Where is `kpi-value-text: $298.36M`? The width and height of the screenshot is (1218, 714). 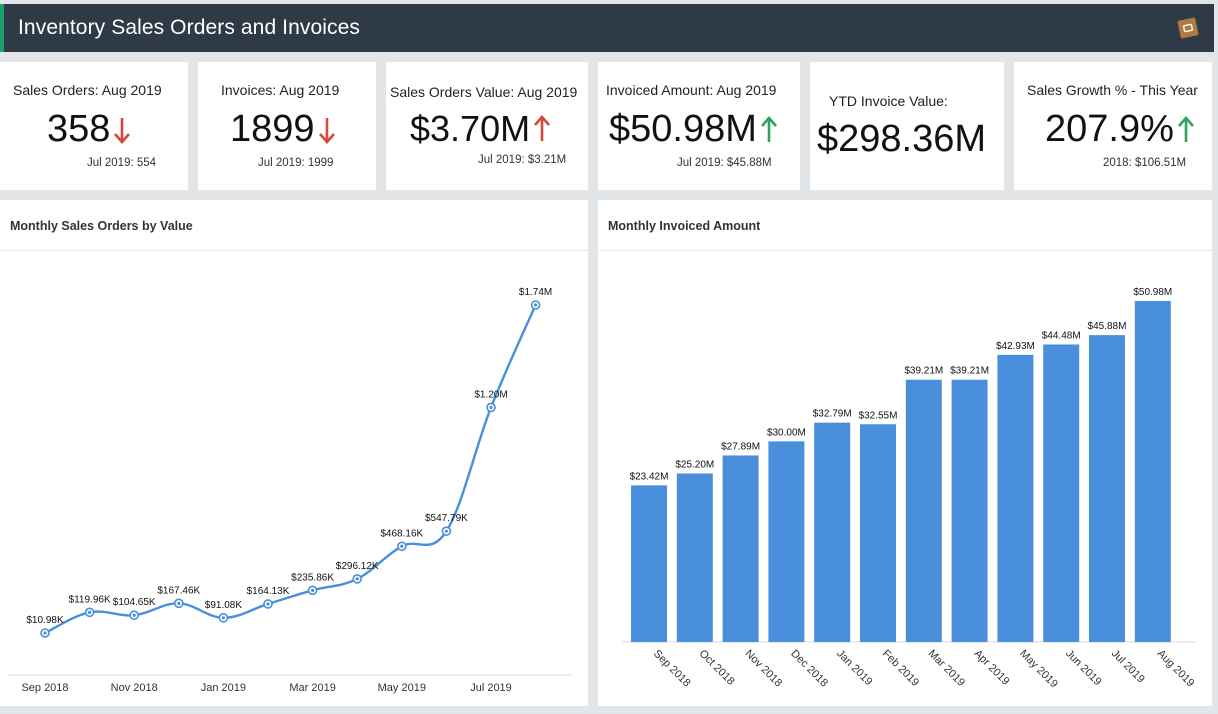
kpi-value-text: $298.36M is located at coordinates (902, 139).